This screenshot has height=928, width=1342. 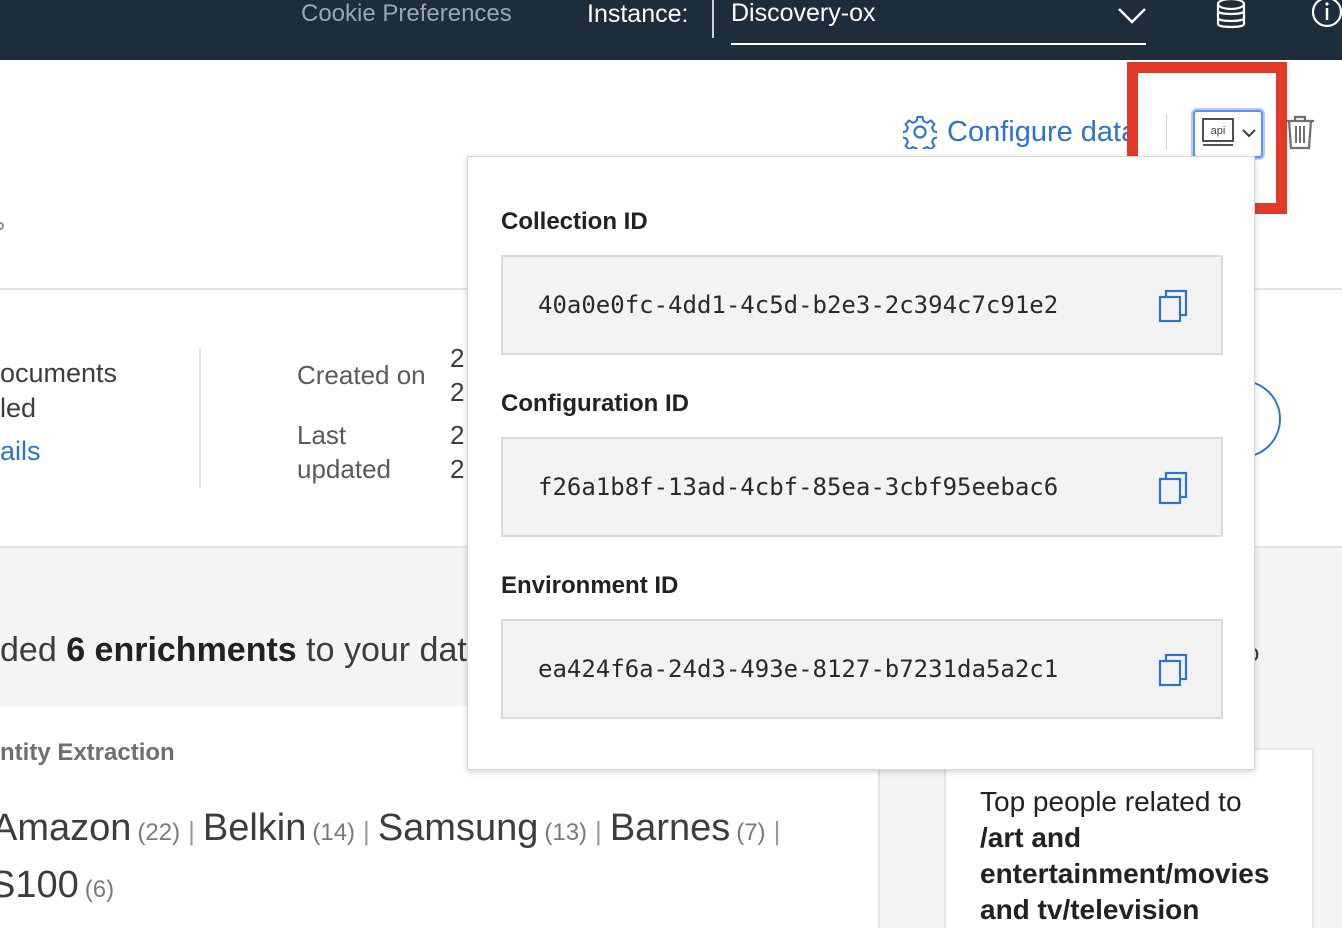 I want to click on info-icon, so click(x=1326, y=15).